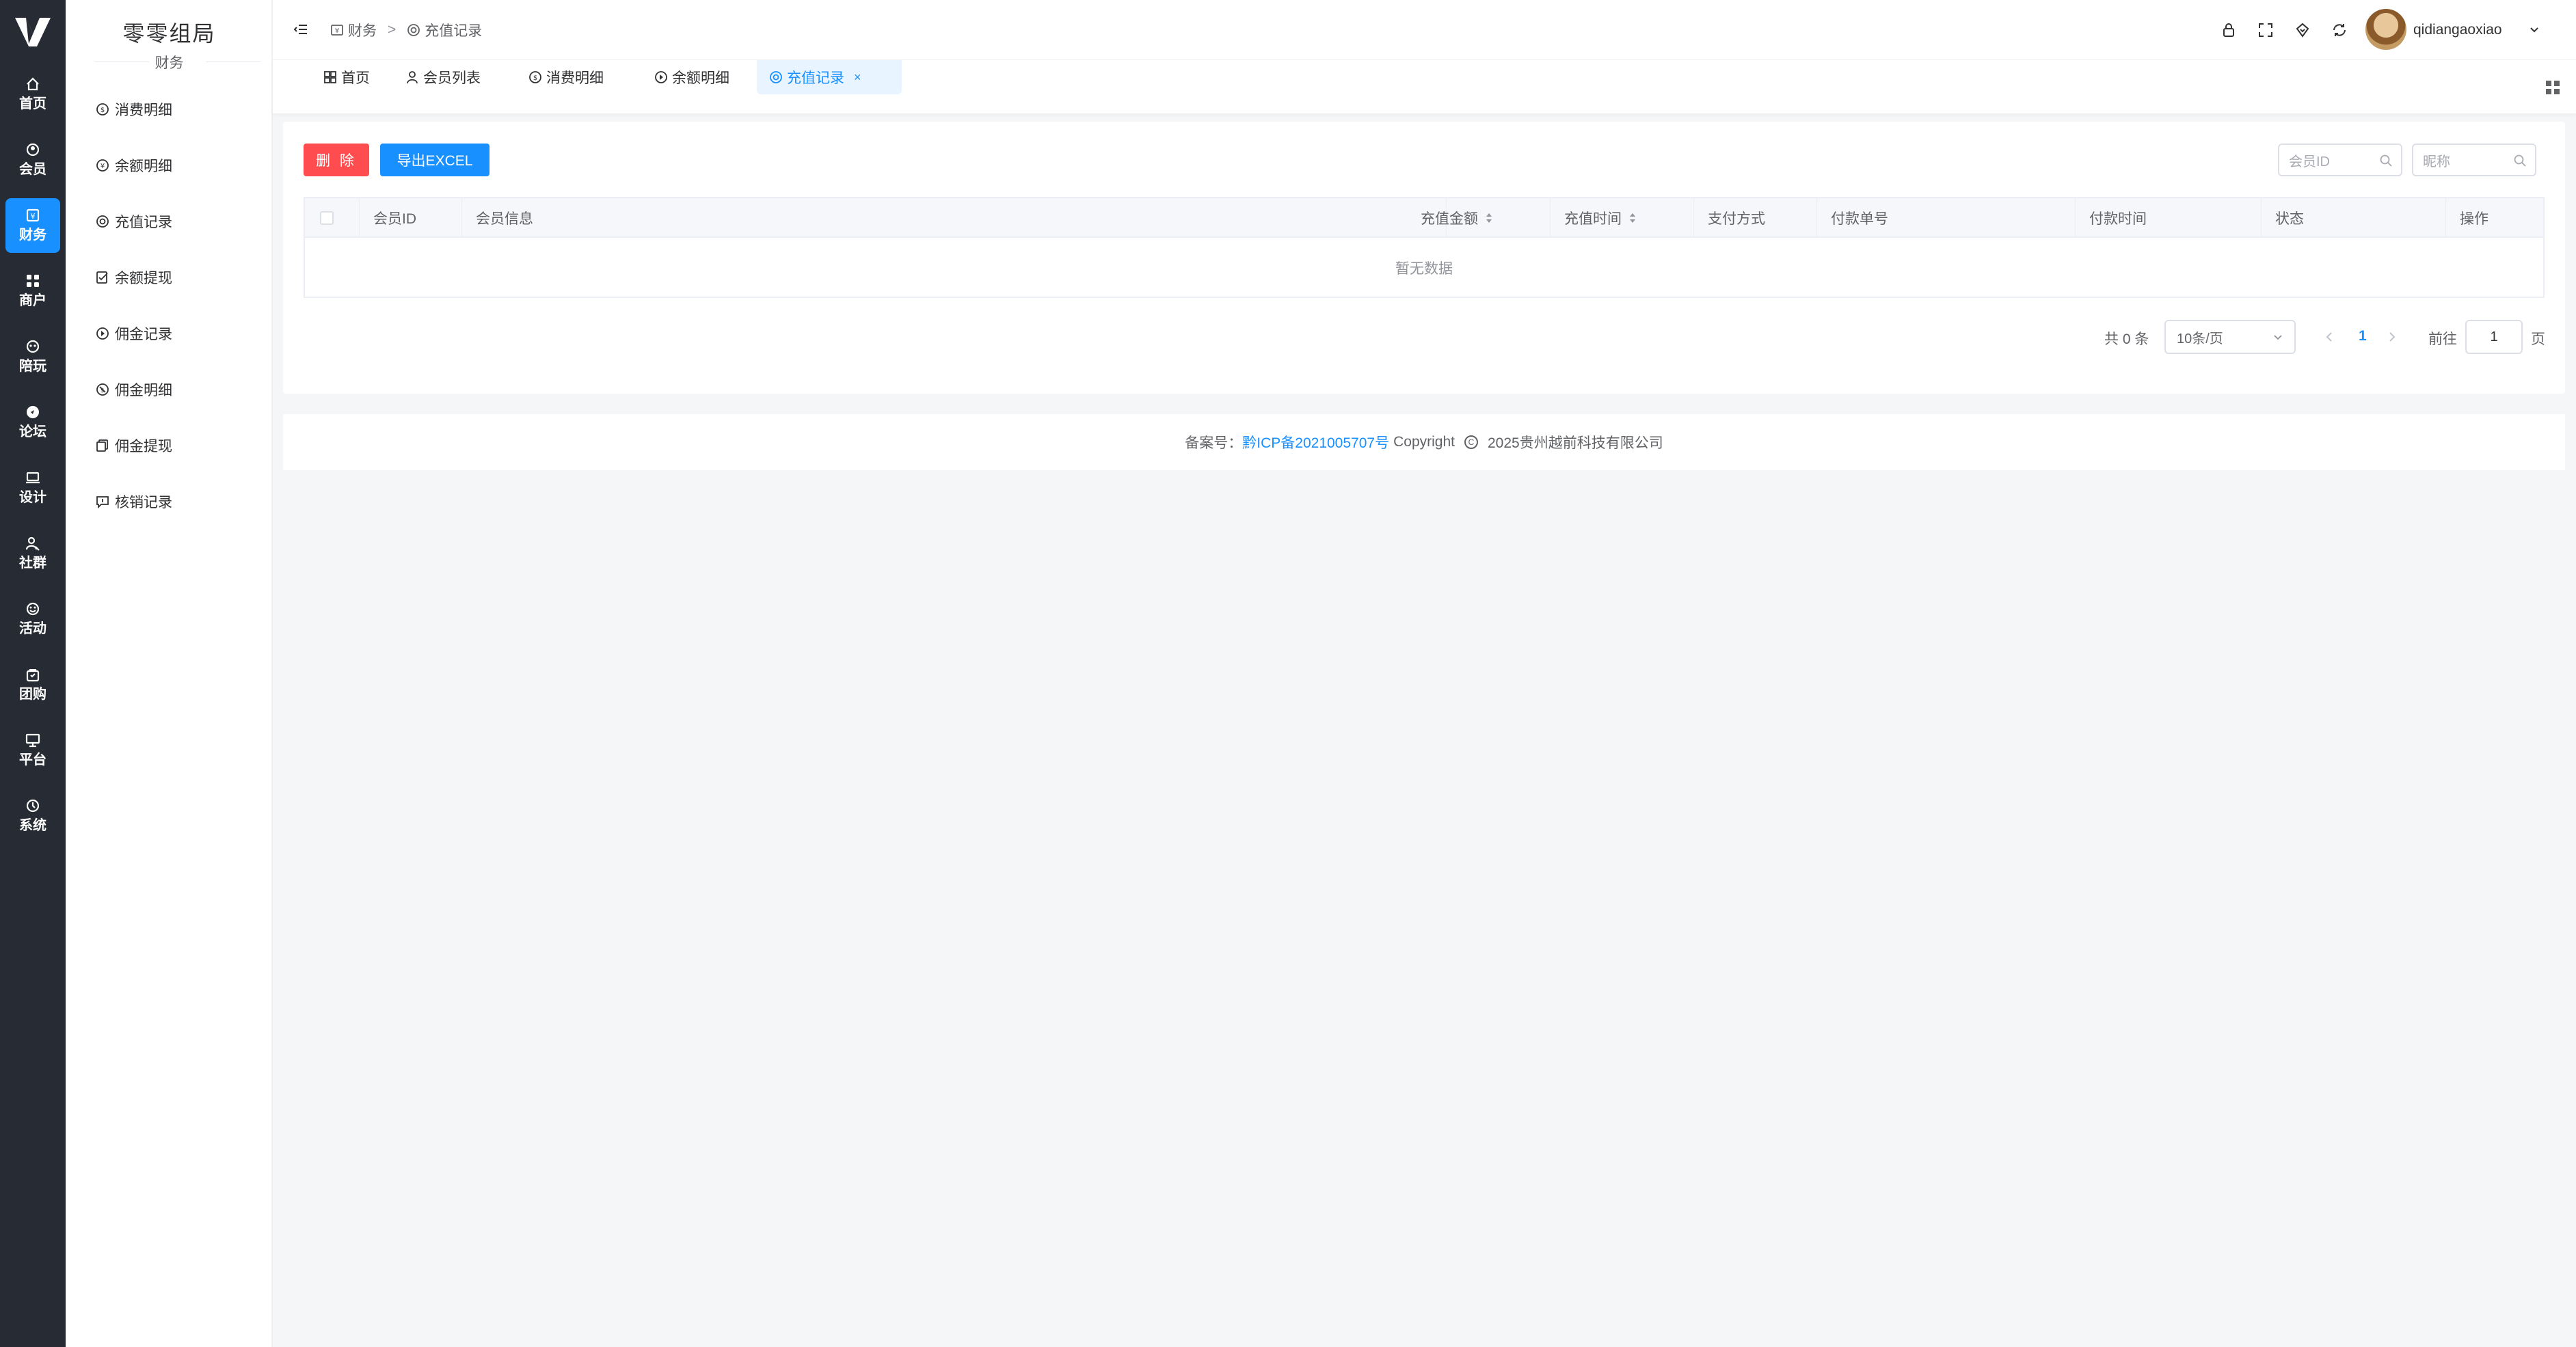  I want to click on sidebar-item-withdraw: 余额提现, so click(169, 277).